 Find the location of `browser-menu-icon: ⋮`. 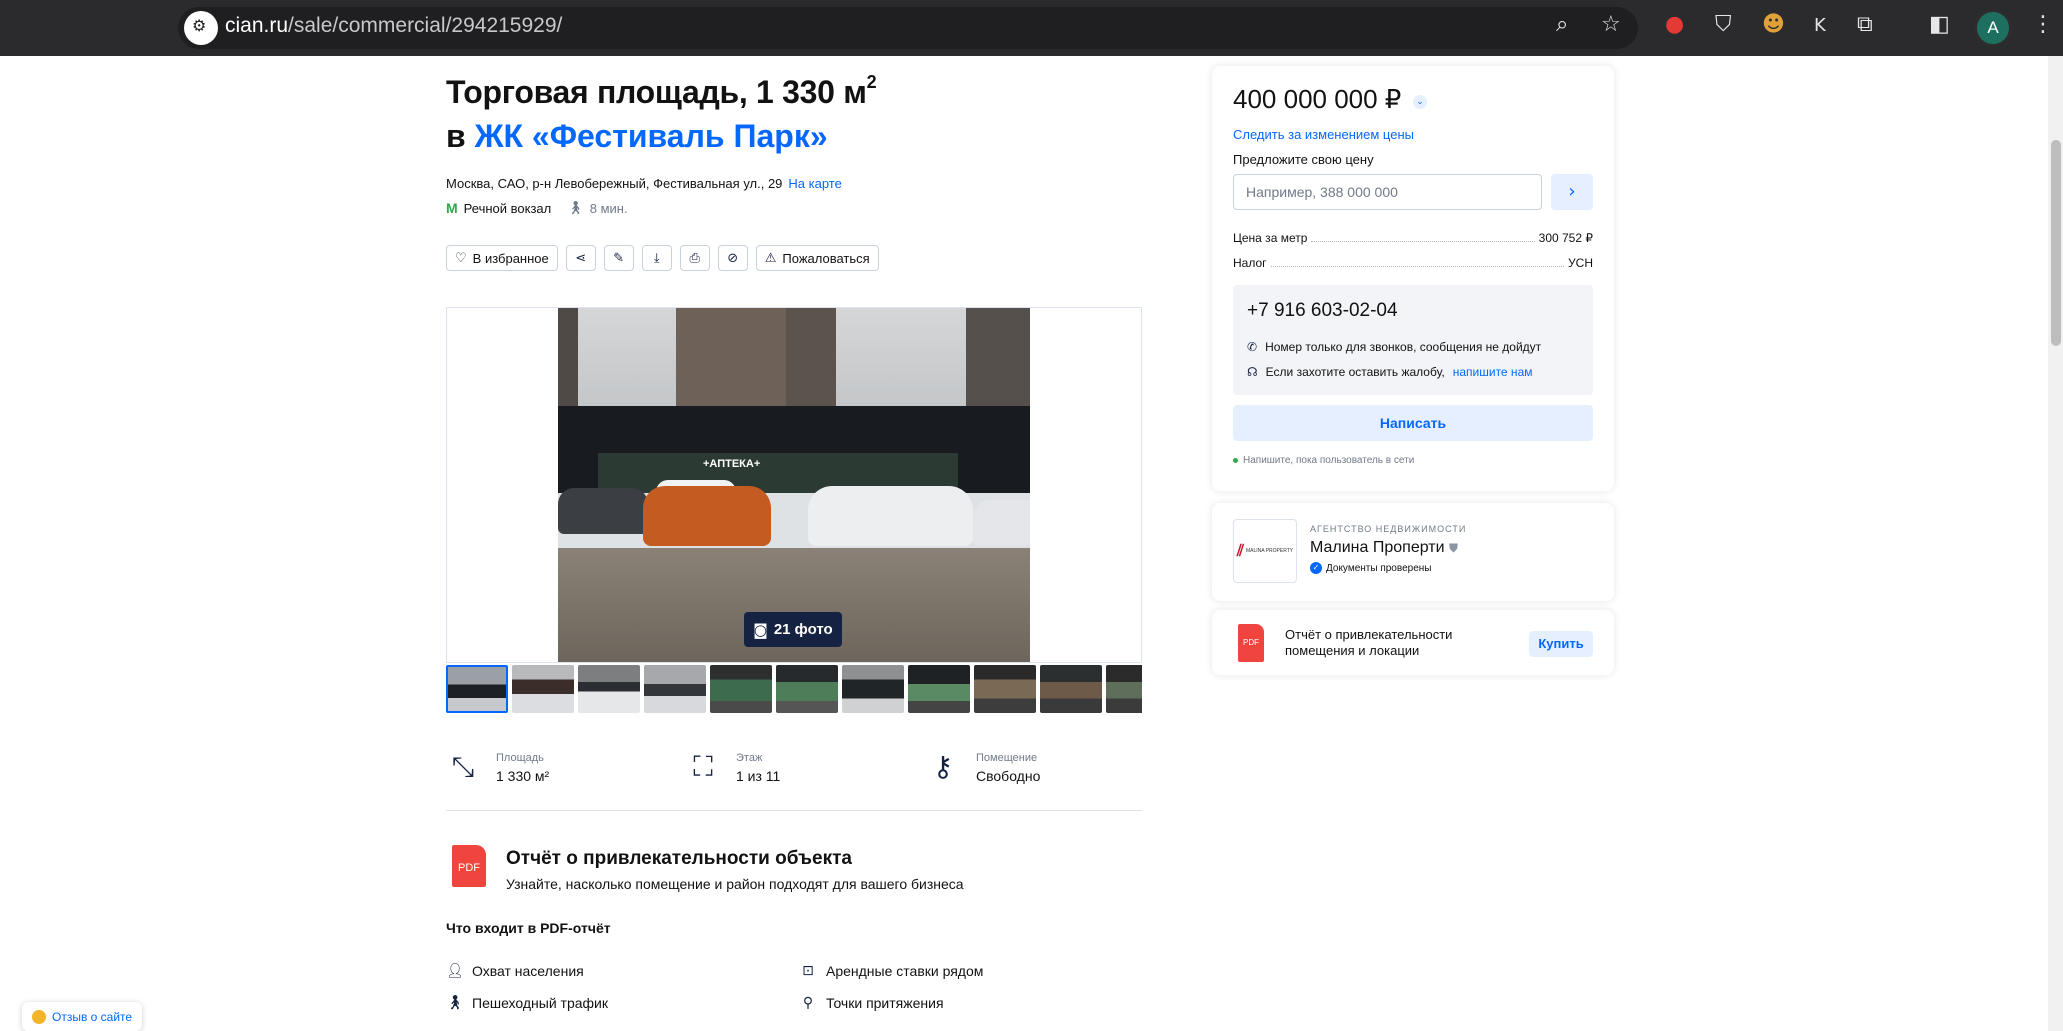

browser-menu-icon: ⋮ is located at coordinates (2043, 24).